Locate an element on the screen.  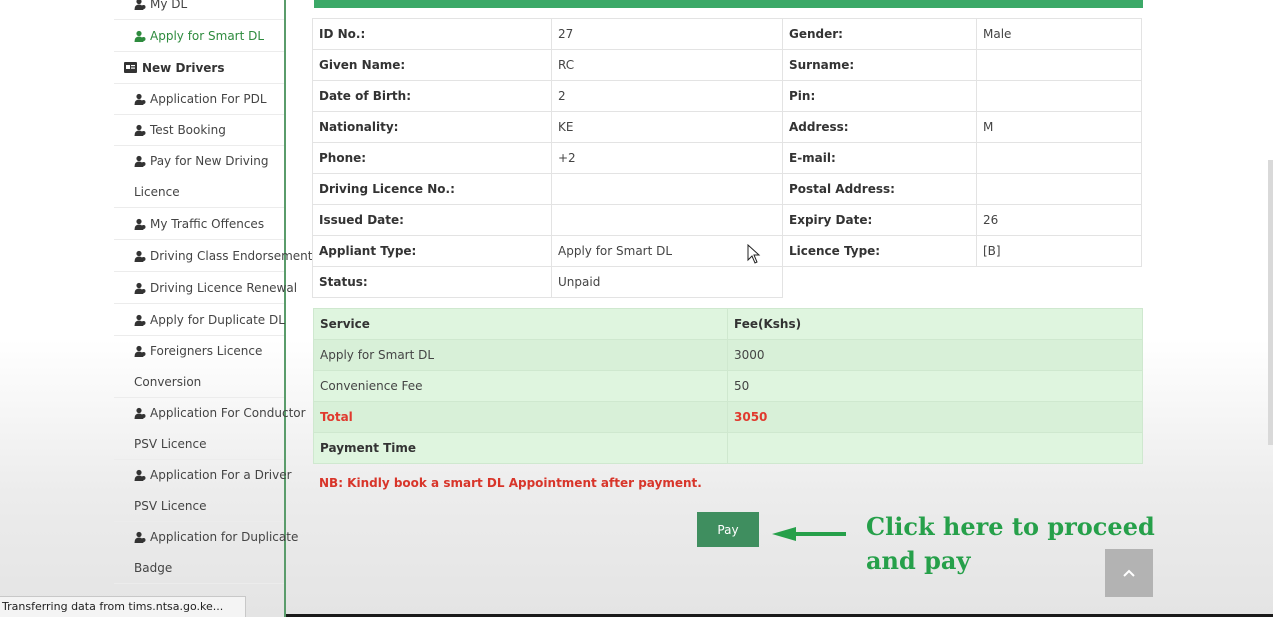
table-row: Date of Birth: 2 Pin: is located at coordinates (727, 96).